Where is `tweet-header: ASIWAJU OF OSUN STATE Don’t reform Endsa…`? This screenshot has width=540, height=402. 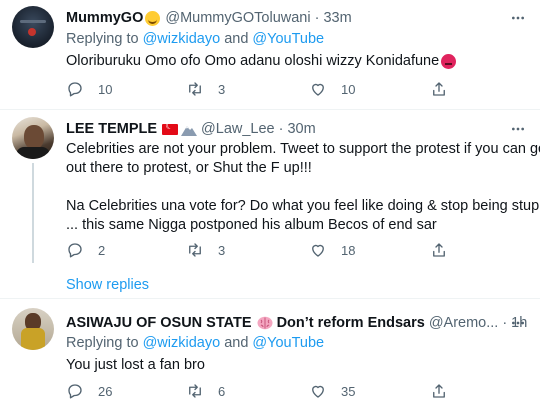
tweet-header: ASIWAJU OF OSUN STATE Don’t reform Endsa… is located at coordinates (296, 323).